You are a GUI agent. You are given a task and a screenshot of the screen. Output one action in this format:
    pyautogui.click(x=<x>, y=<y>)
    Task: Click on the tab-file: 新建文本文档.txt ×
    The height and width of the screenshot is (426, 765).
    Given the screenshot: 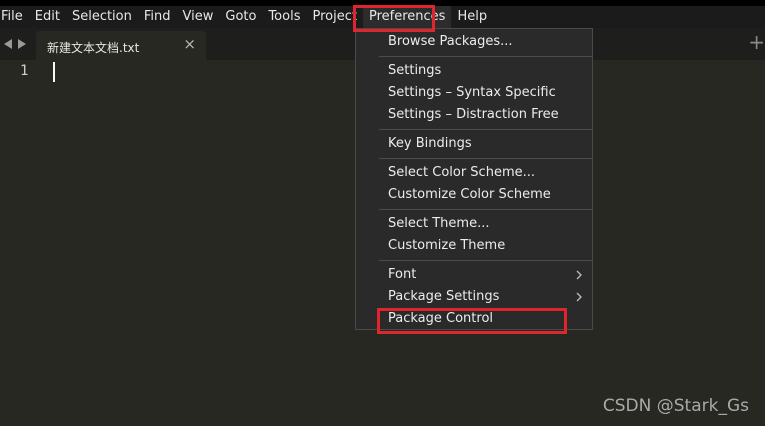 What is the action you would take?
    pyautogui.click(x=121, y=45)
    